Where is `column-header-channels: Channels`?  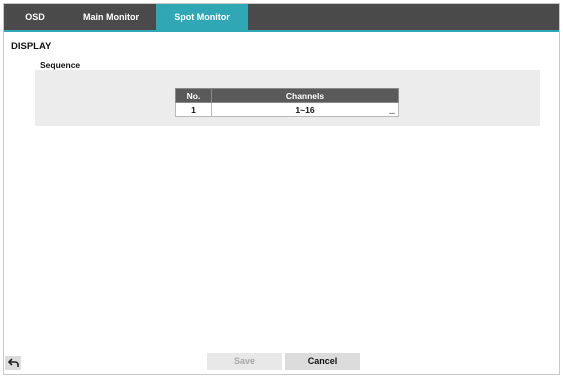 column-header-channels: Channels is located at coordinates (305, 95).